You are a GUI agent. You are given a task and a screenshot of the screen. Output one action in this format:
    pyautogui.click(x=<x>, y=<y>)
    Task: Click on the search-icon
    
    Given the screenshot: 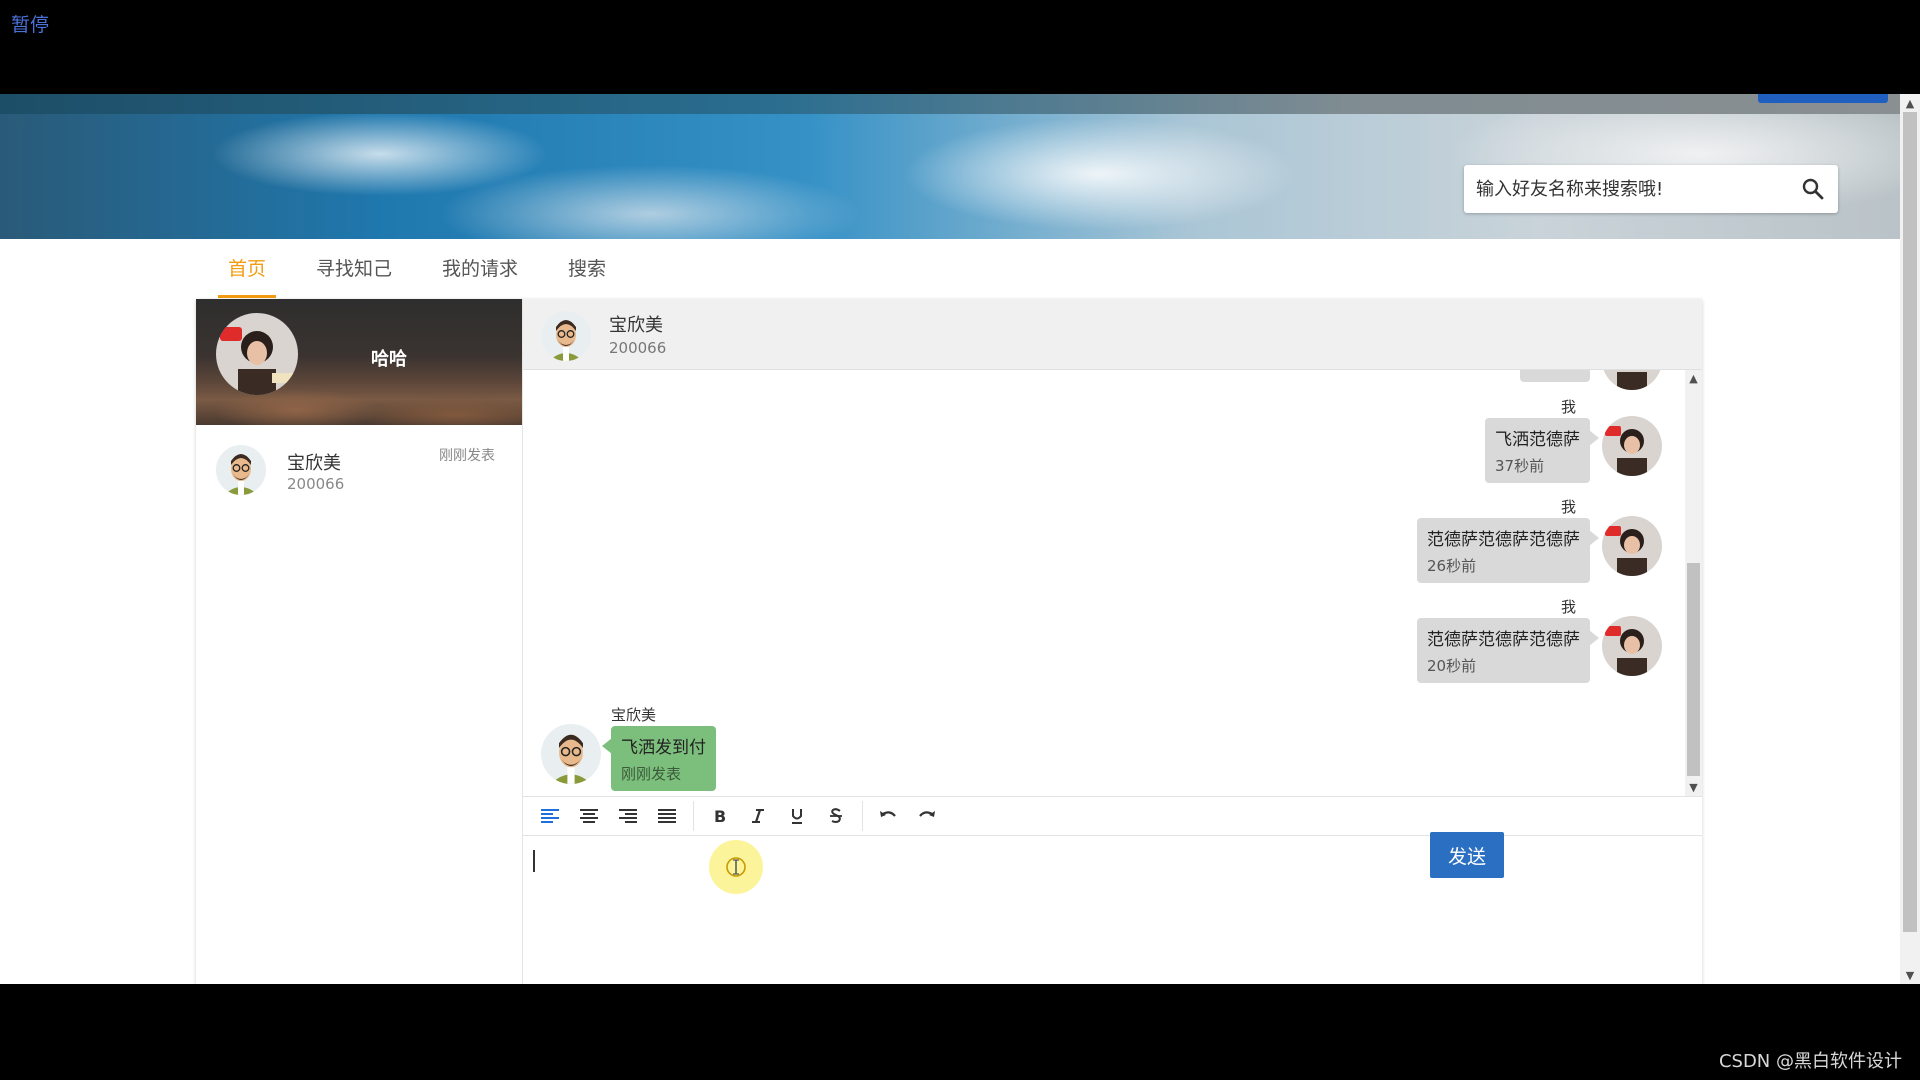 What is the action you would take?
    pyautogui.click(x=1813, y=189)
    